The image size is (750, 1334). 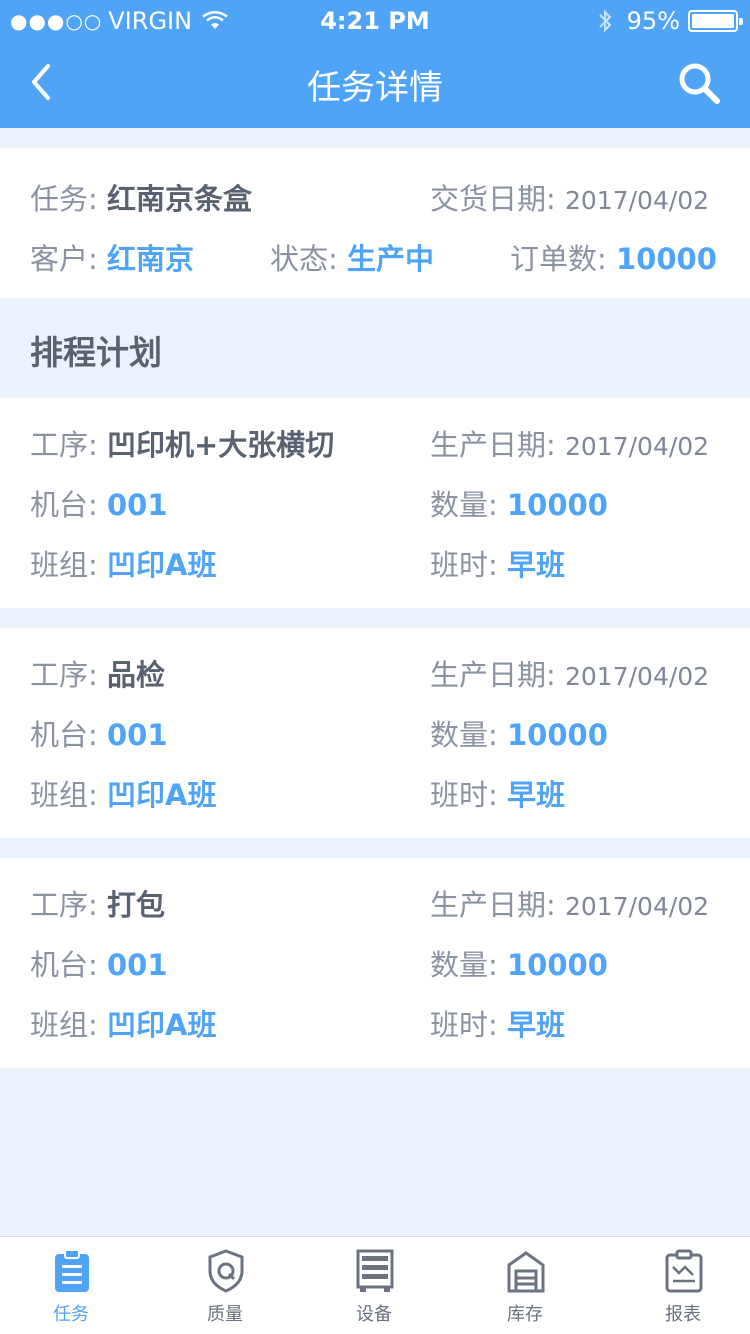 I want to click on state-label: 状态:, so click(x=304, y=259).